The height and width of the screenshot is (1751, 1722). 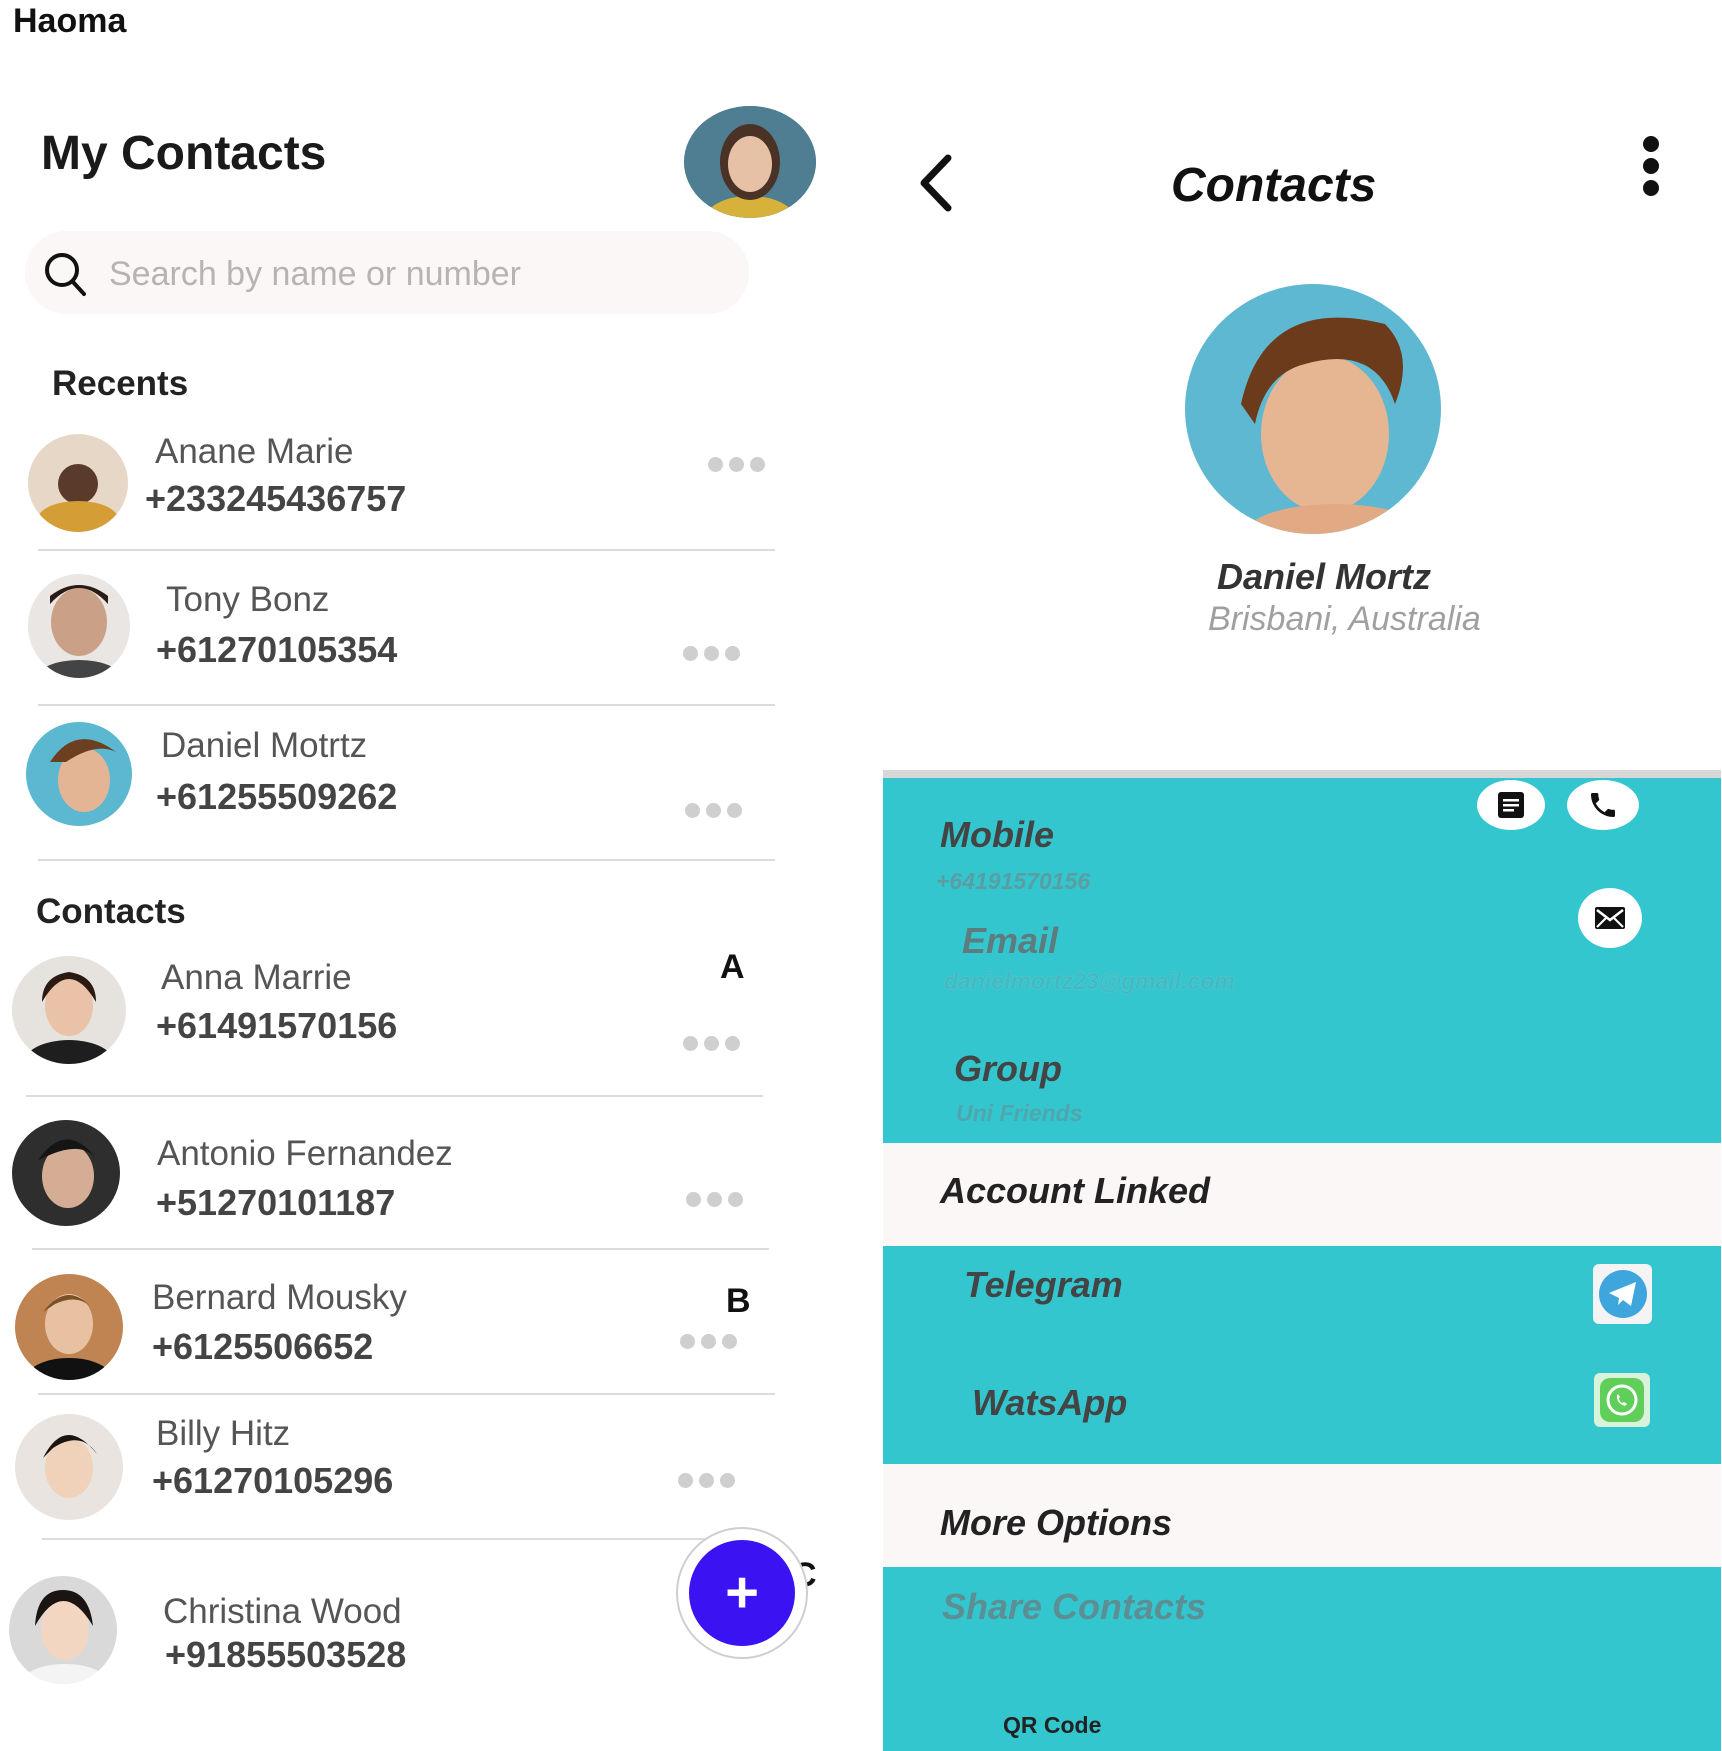 I want to click on phone-icon, so click(x=1603, y=805).